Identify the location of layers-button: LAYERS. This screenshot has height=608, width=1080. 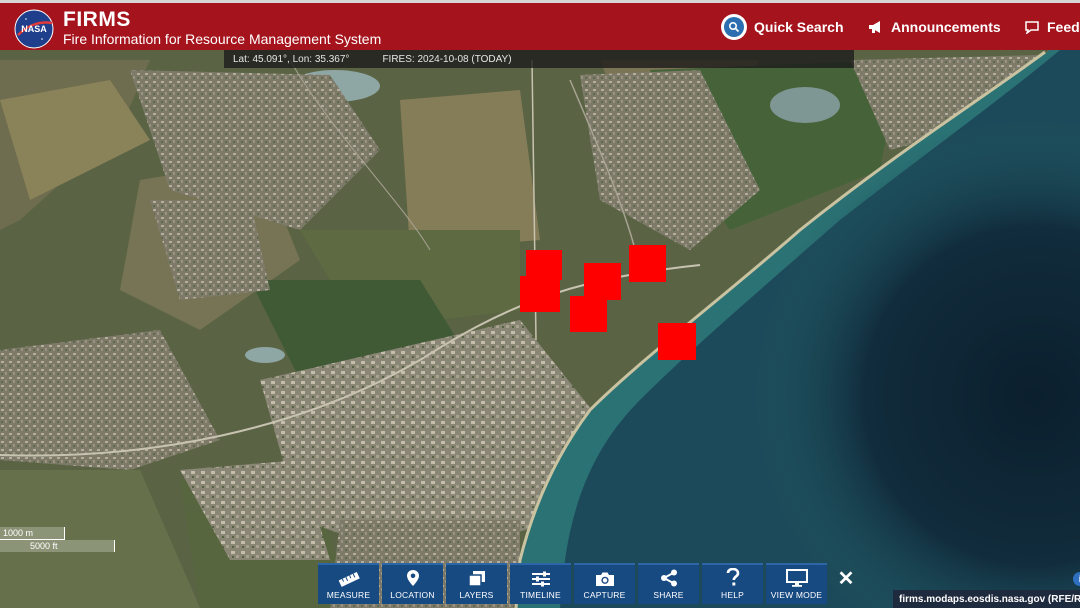
(476, 583).